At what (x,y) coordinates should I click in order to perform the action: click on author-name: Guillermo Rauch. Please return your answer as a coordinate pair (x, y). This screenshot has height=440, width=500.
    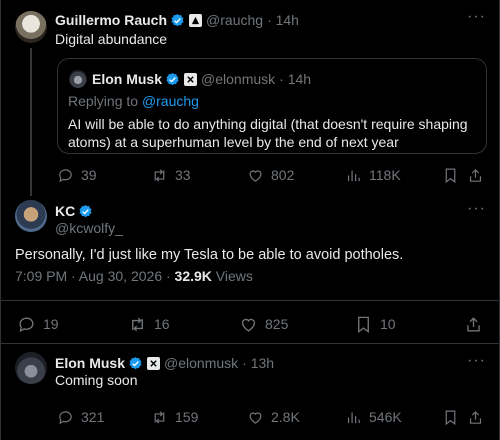
    Looking at the image, I should click on (111, 20).